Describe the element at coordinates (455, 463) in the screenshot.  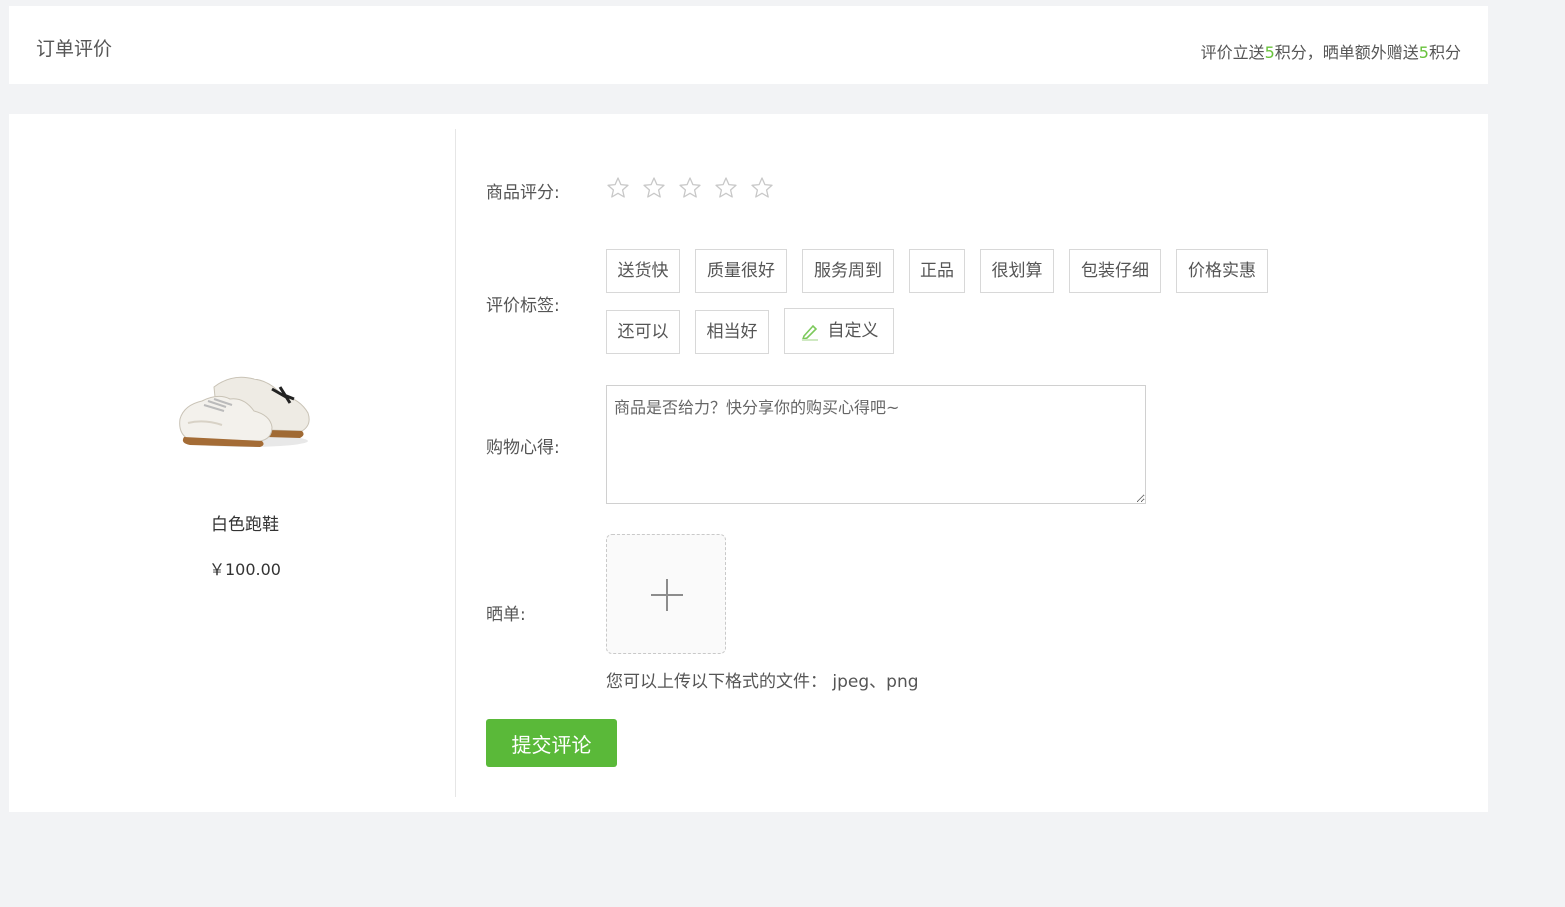
I see `divider` at that location.